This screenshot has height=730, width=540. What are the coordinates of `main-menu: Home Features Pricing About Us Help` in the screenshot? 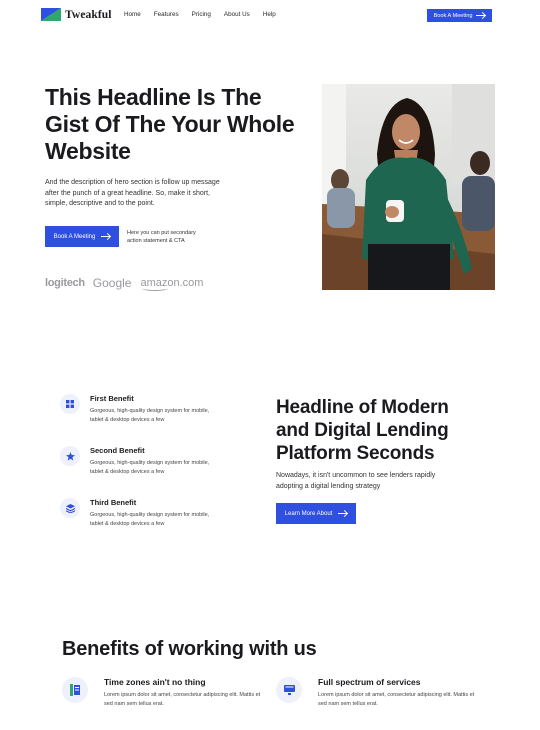 It's located at (206, 14).